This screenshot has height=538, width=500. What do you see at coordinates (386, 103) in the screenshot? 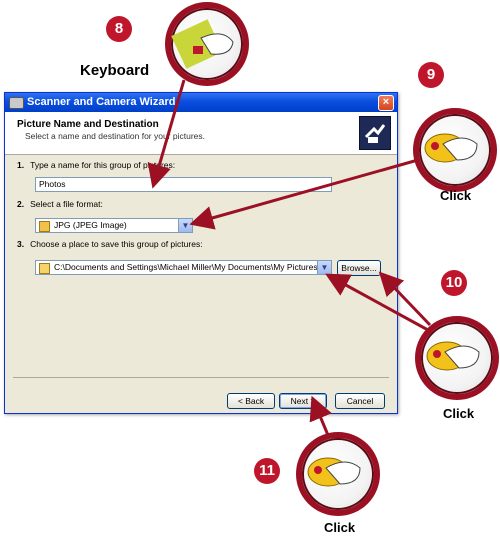
I see `close-button: ×` at bounding box center [386, 103].